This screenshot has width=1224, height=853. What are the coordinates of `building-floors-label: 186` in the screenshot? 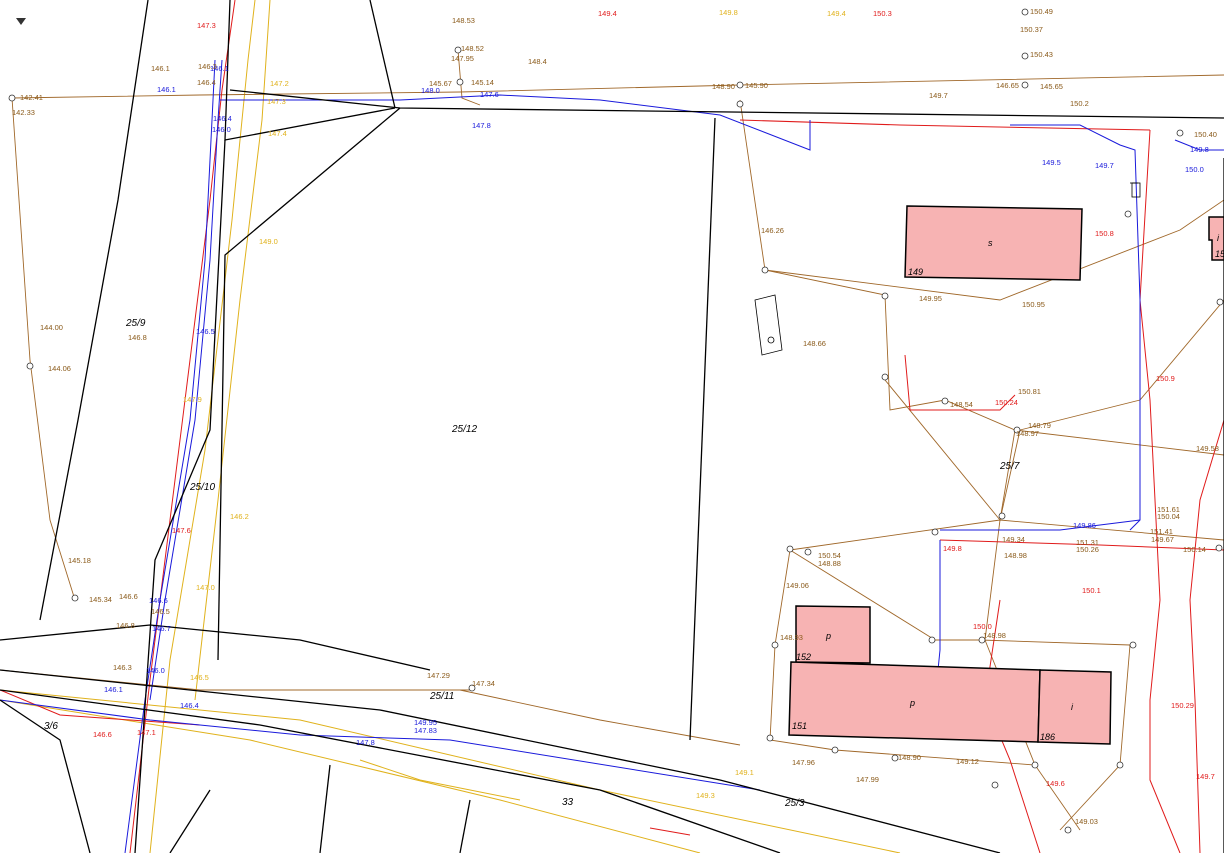 It's located at (1047, 737).